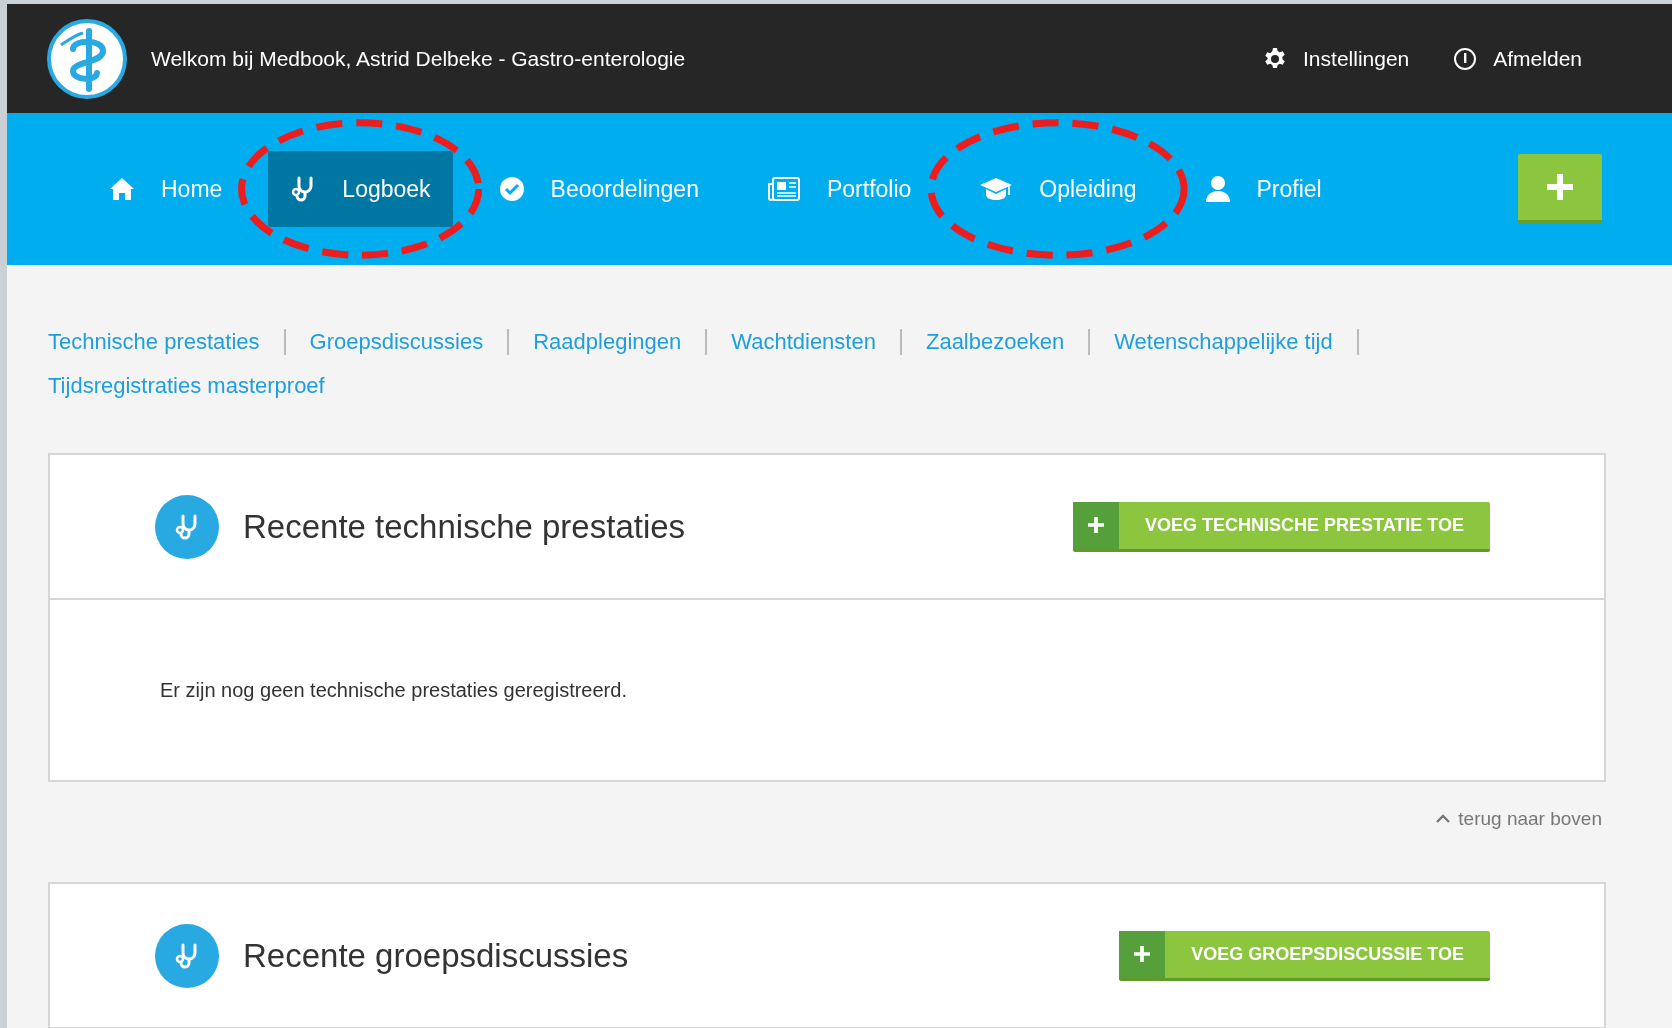 Image resolution: width=1672 pixels, height=1028 pixels. I want to click on section-link: Zaalbezoeken, so click(1008, 342).